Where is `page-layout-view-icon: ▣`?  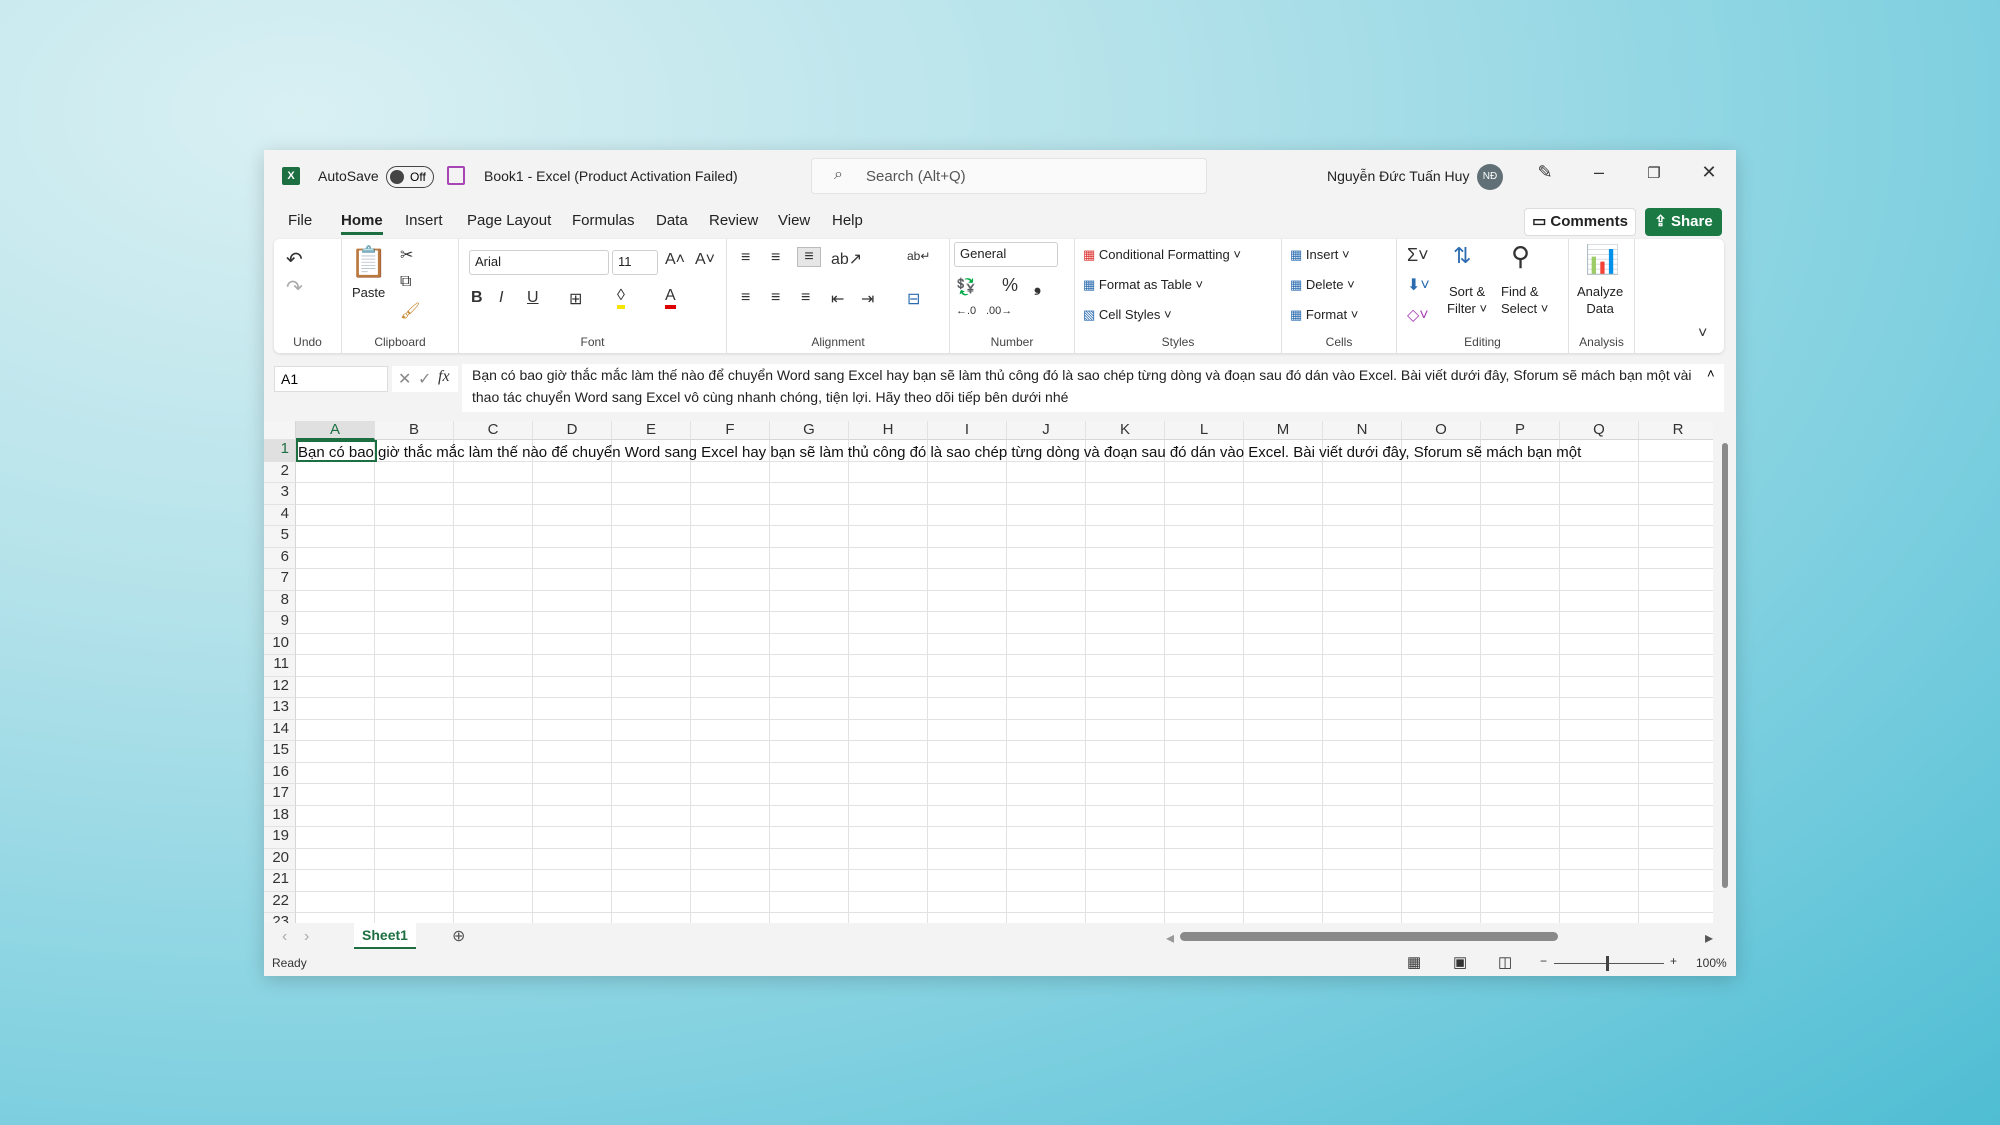 page-layout-view-icon: ▣ is located at coordinates (1460, 962).